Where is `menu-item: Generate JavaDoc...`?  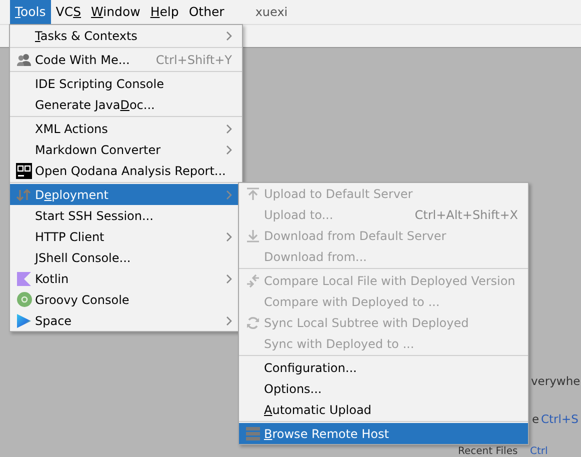
menu-item: Generate JavaDoc... is located at coordinates (126, 104).